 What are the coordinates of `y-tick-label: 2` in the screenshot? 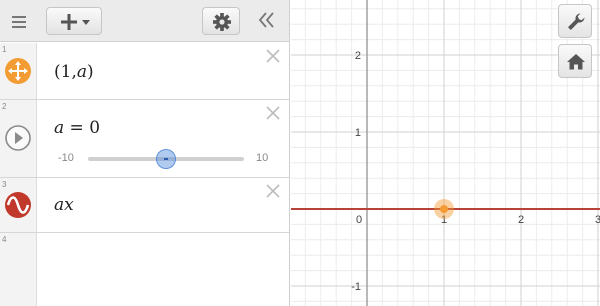 It's located at (358, 56).